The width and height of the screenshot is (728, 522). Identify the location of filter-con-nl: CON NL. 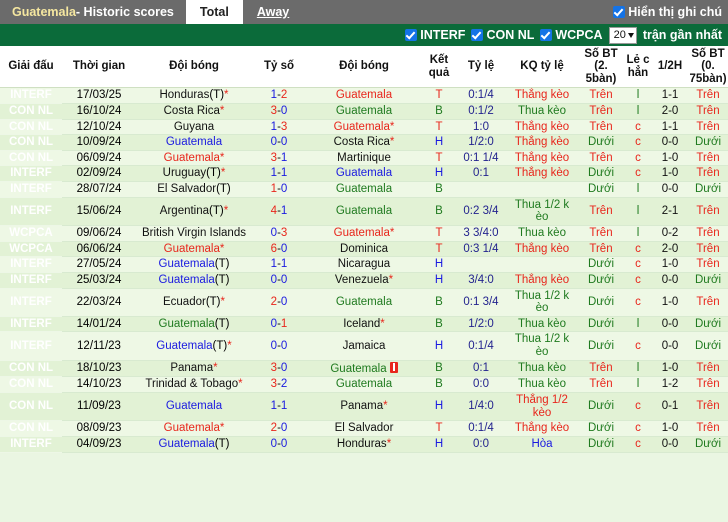
(502, 35).